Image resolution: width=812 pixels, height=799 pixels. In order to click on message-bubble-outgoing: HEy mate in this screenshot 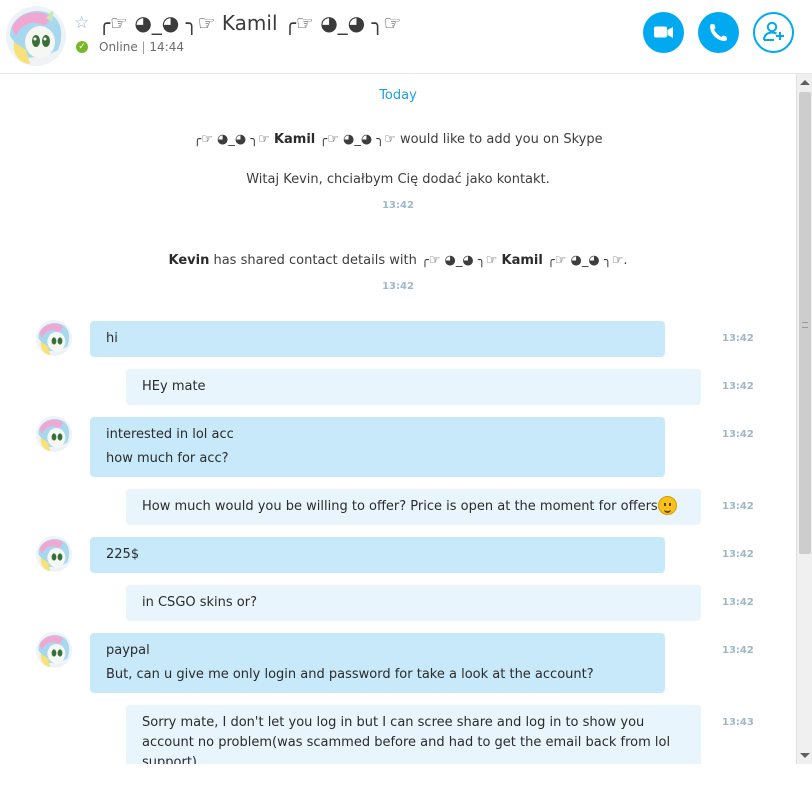, I will do `click(413, 387)`.